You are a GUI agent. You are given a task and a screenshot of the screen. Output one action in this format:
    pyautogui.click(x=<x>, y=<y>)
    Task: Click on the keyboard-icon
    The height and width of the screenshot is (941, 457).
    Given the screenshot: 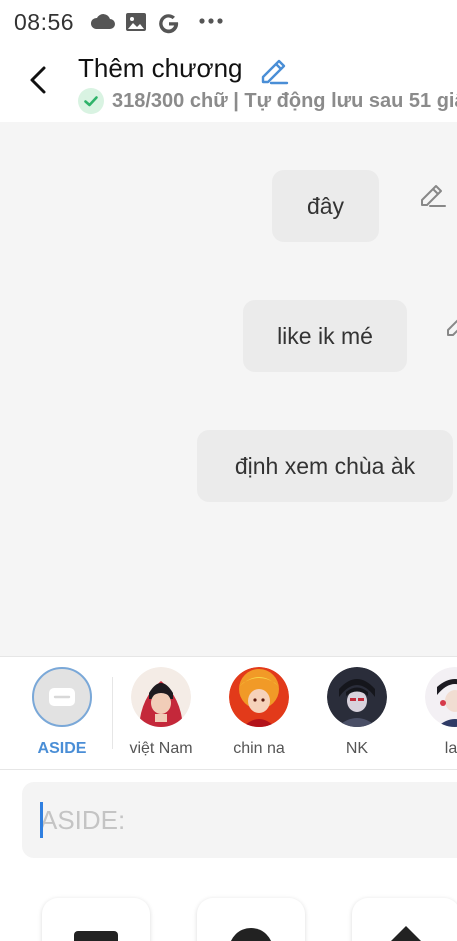 What is the action you would take?
    pyautogui.click(x=96, y=936)
    